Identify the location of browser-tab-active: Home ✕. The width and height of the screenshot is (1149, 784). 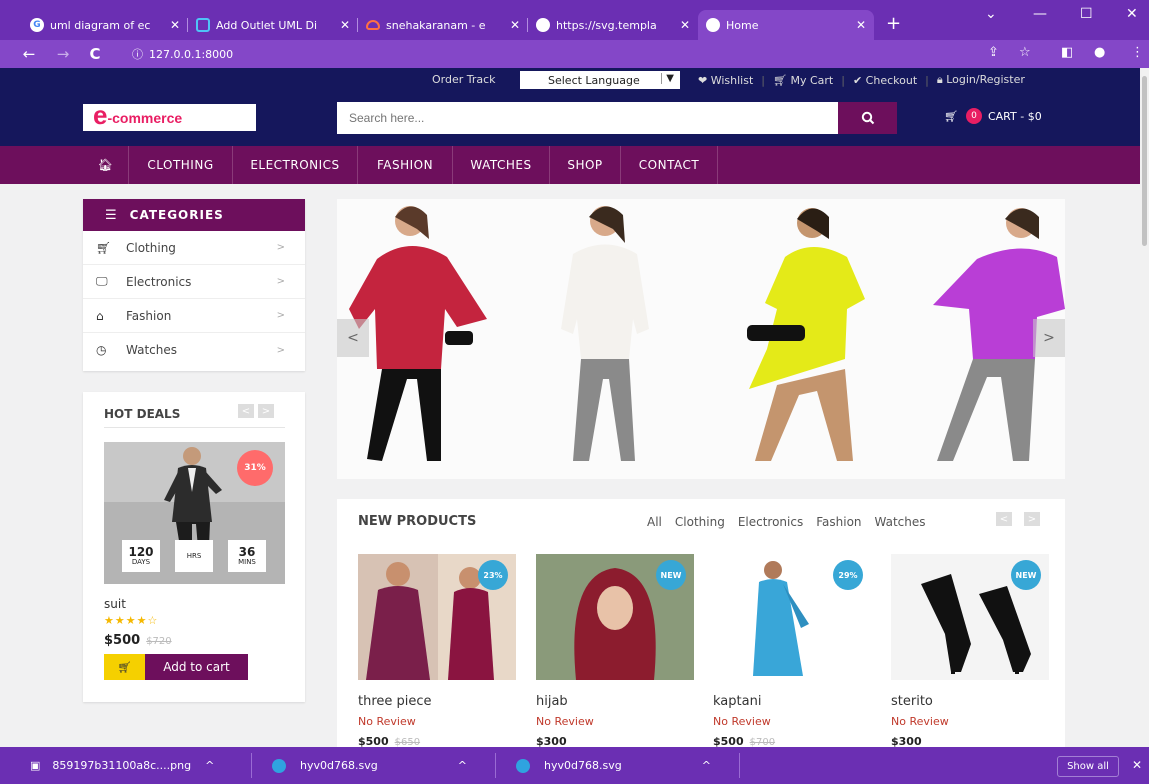
(786, 25).